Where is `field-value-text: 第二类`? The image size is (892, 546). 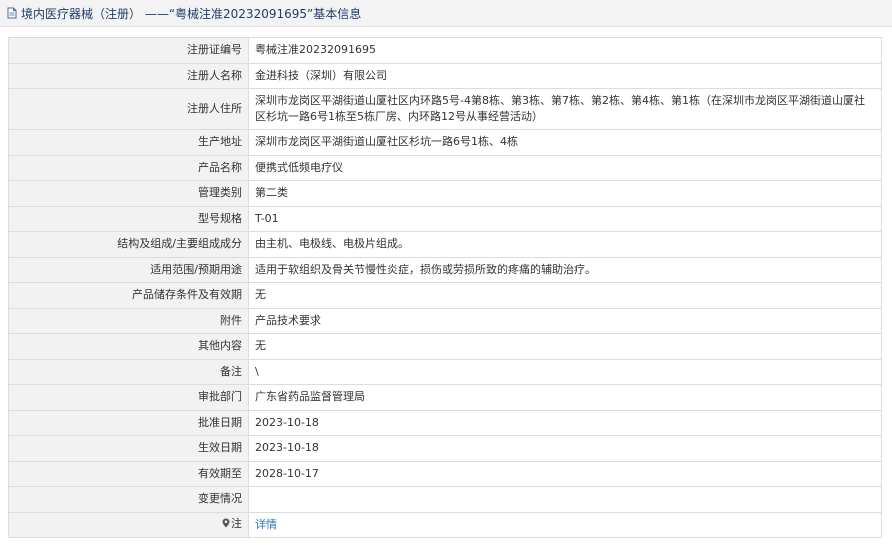
field-value-text: 第二类 is located at coordinates (271, 193).